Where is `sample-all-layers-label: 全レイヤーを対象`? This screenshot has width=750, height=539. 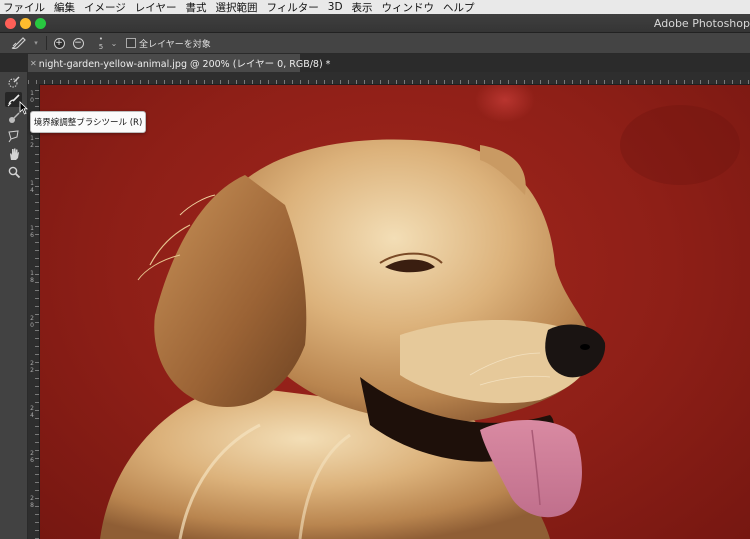
sample-all-layers-label: 全レイヤーを対象 is located at coordinates (175, 43).